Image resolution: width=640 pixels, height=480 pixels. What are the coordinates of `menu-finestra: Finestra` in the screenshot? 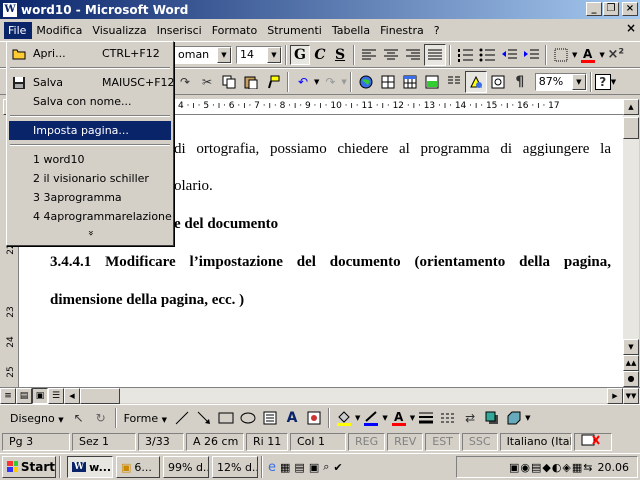 It's located at (403, 30).